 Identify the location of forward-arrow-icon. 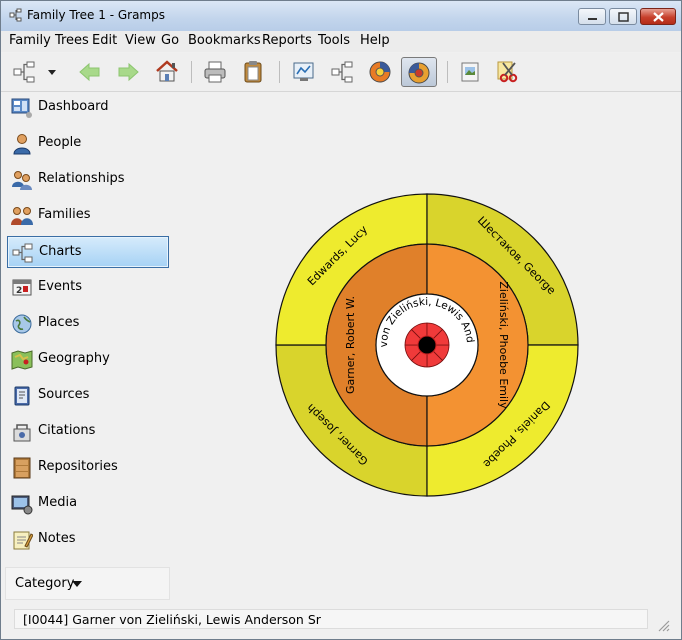
(128, 72).